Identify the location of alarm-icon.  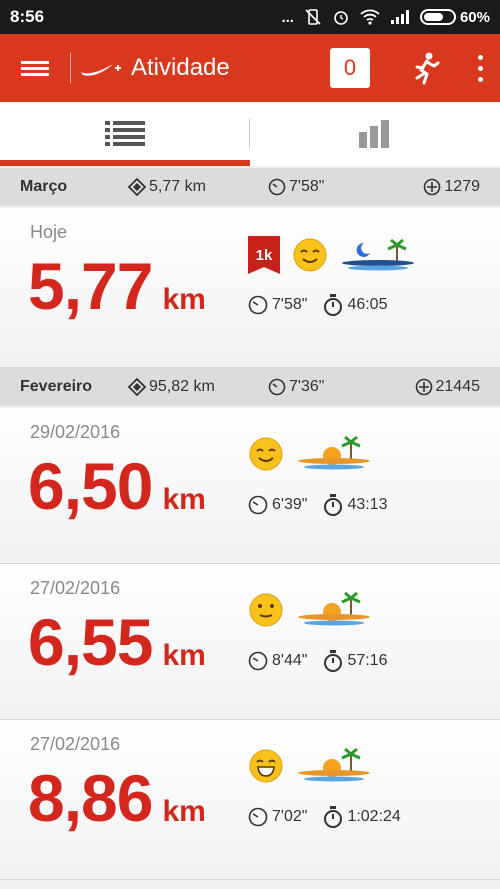
(341, 18).